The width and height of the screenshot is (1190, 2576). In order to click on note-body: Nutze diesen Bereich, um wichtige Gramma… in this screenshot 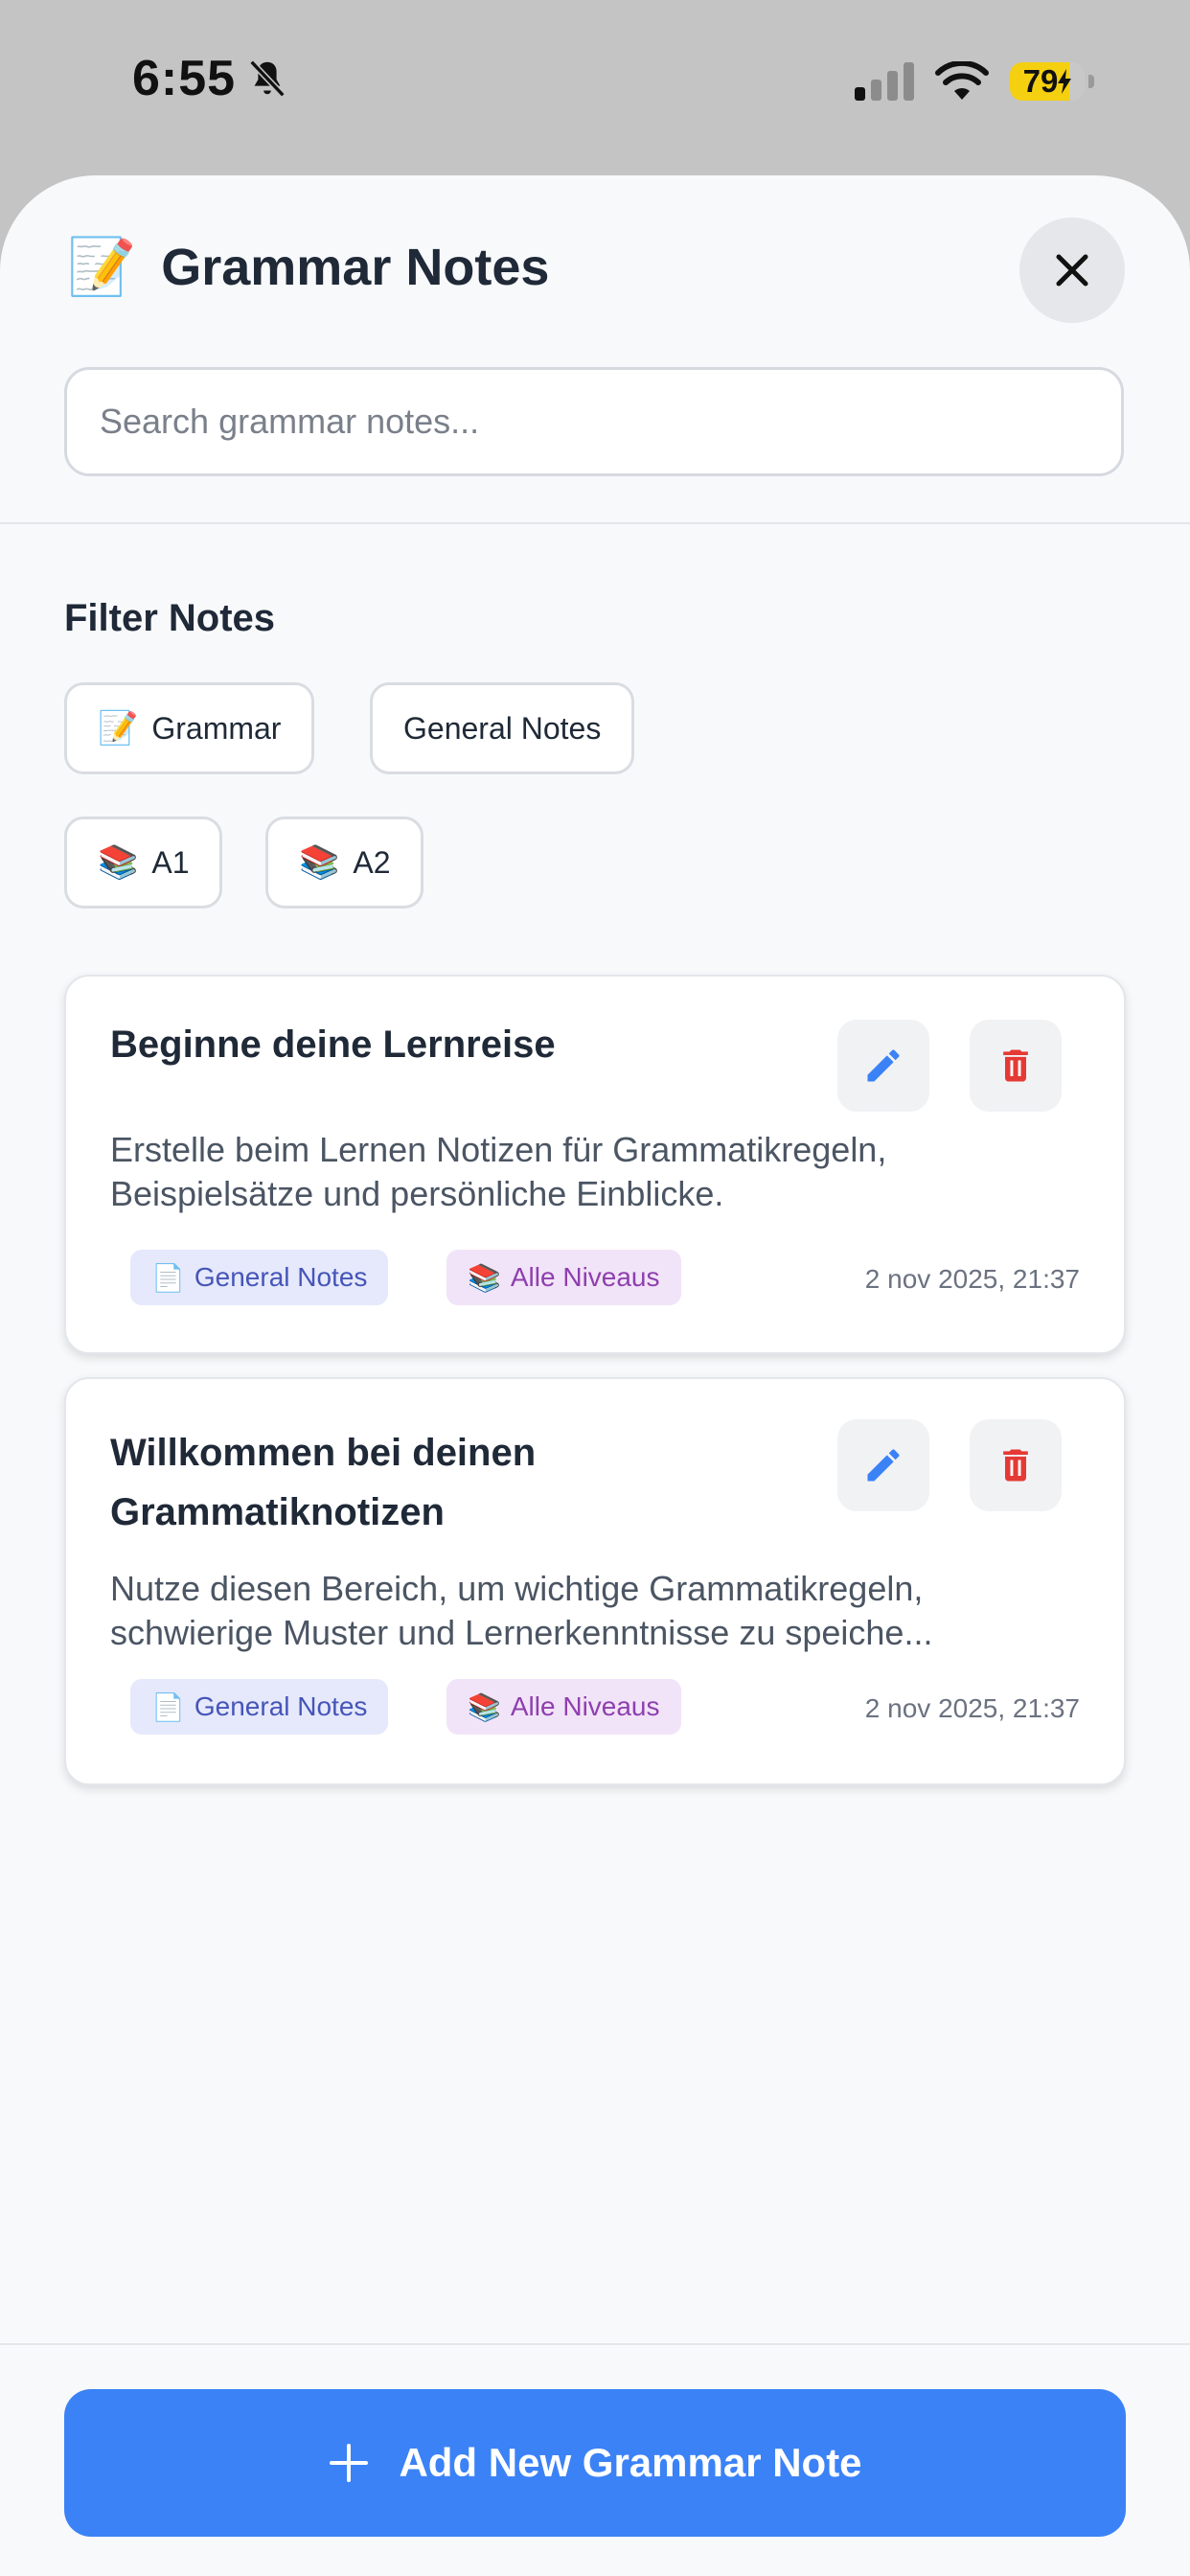, I will do `click(522, 1610)`.